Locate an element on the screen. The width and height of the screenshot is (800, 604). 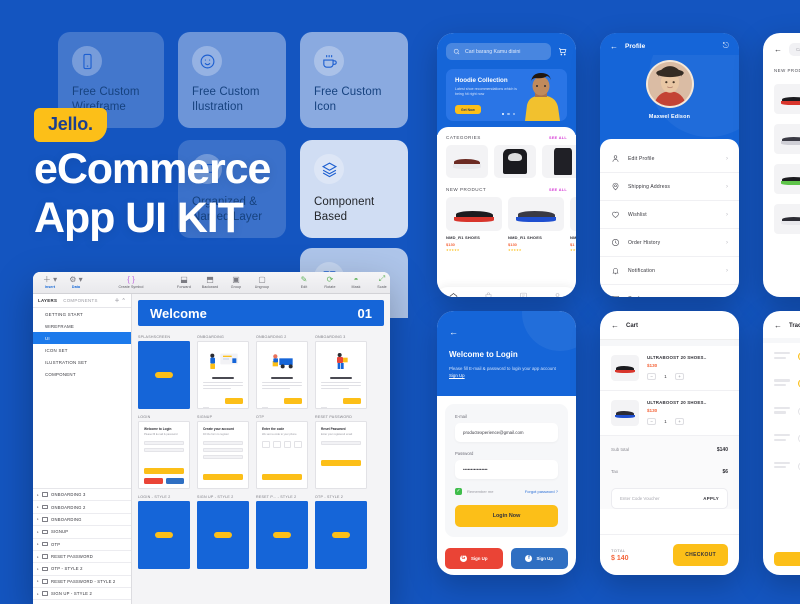
logout-icon: ⎋ is located at coordinates (726, 46).